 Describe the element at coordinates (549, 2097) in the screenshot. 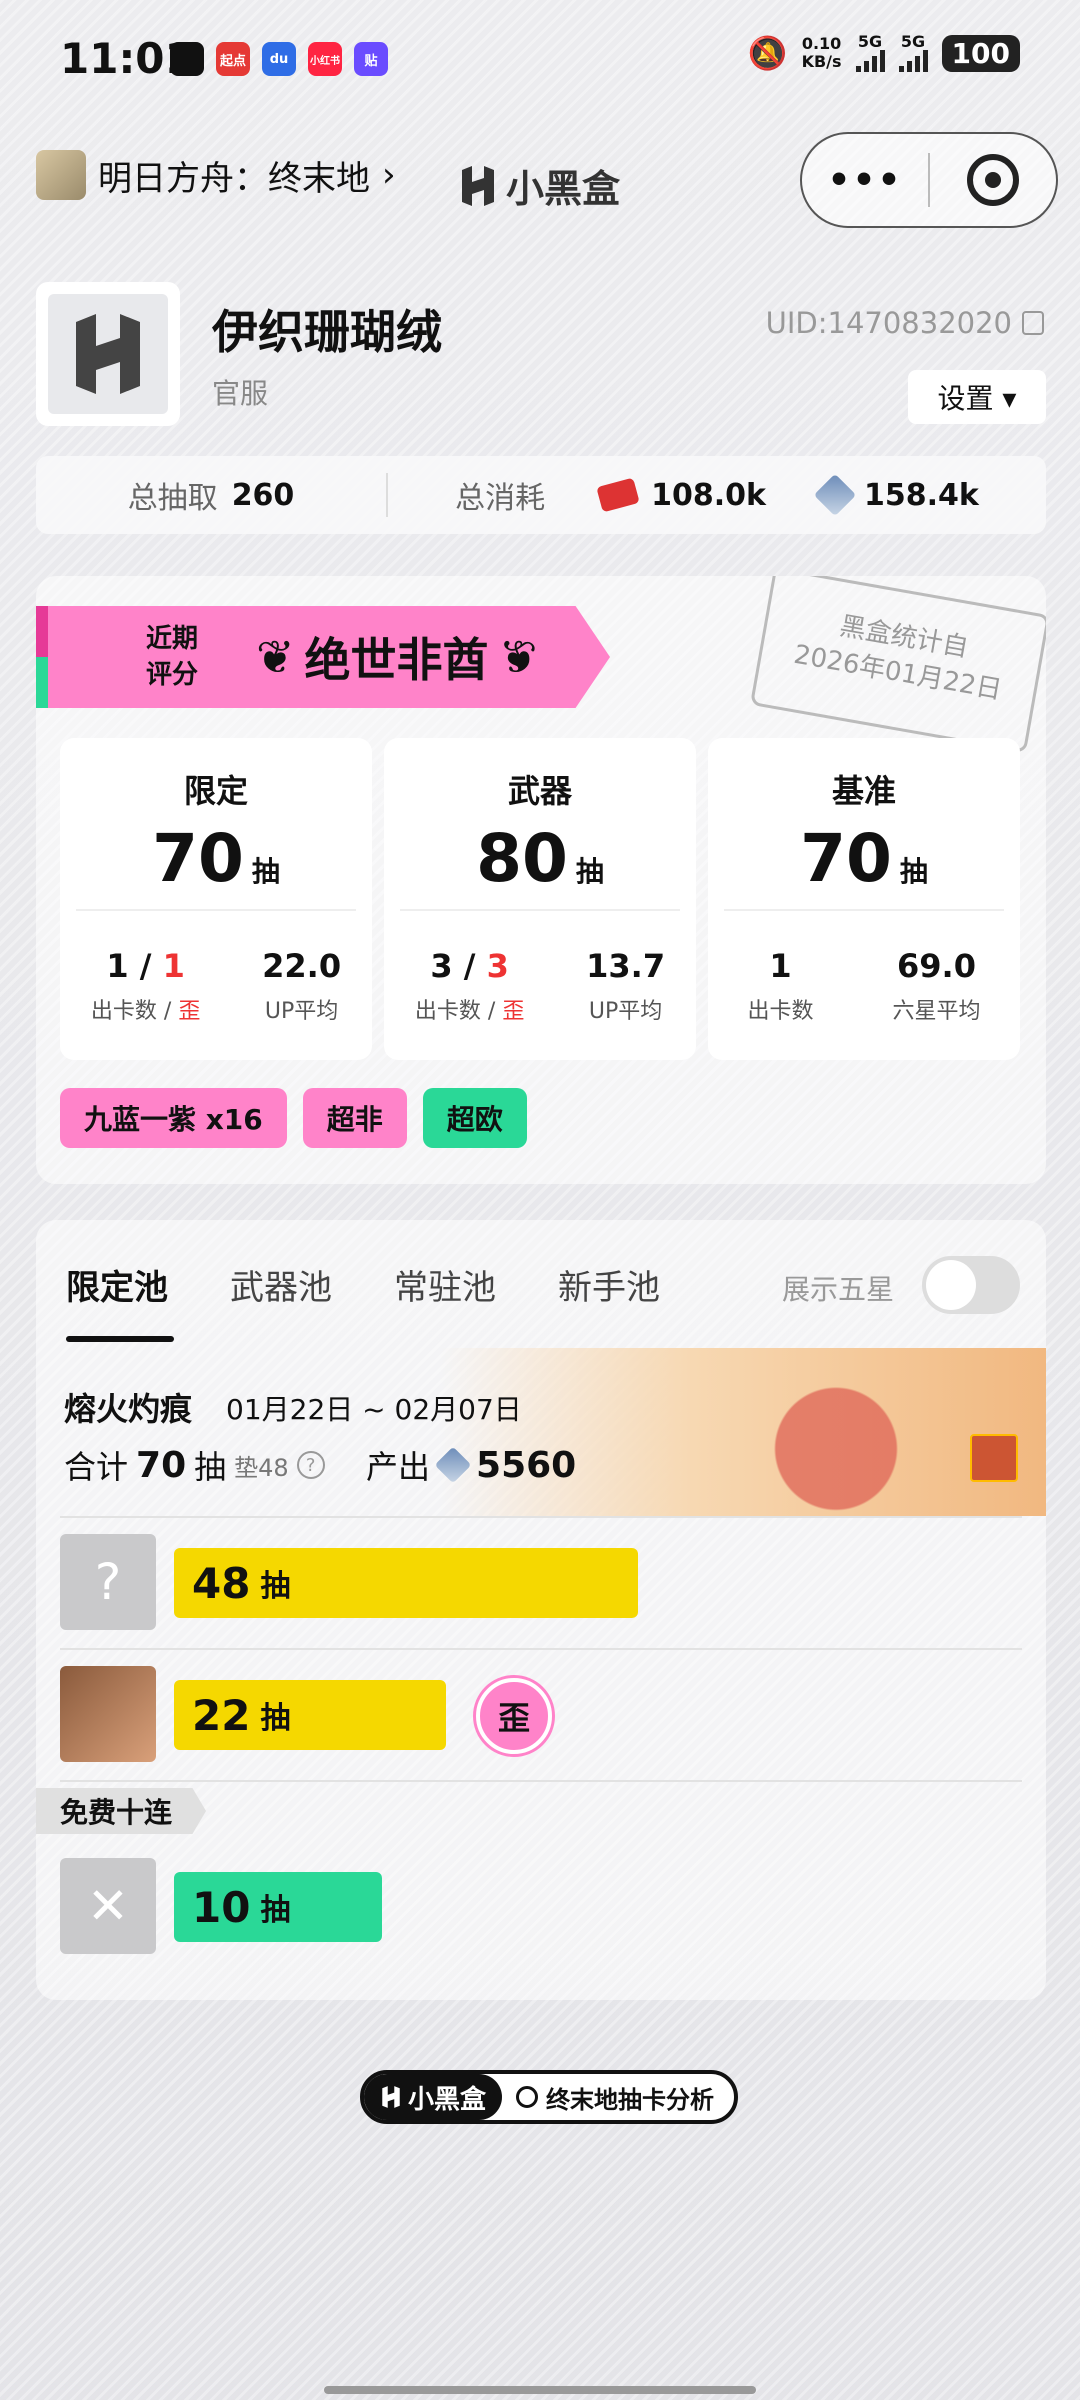

I see `footer-search-badge: 小黑盒 终末地抽卡分析` at that location.